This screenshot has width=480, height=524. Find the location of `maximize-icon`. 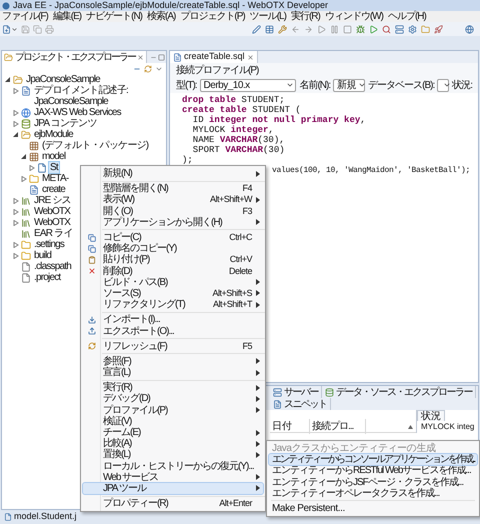

maximize-icon is located at coordinates (161, 57).